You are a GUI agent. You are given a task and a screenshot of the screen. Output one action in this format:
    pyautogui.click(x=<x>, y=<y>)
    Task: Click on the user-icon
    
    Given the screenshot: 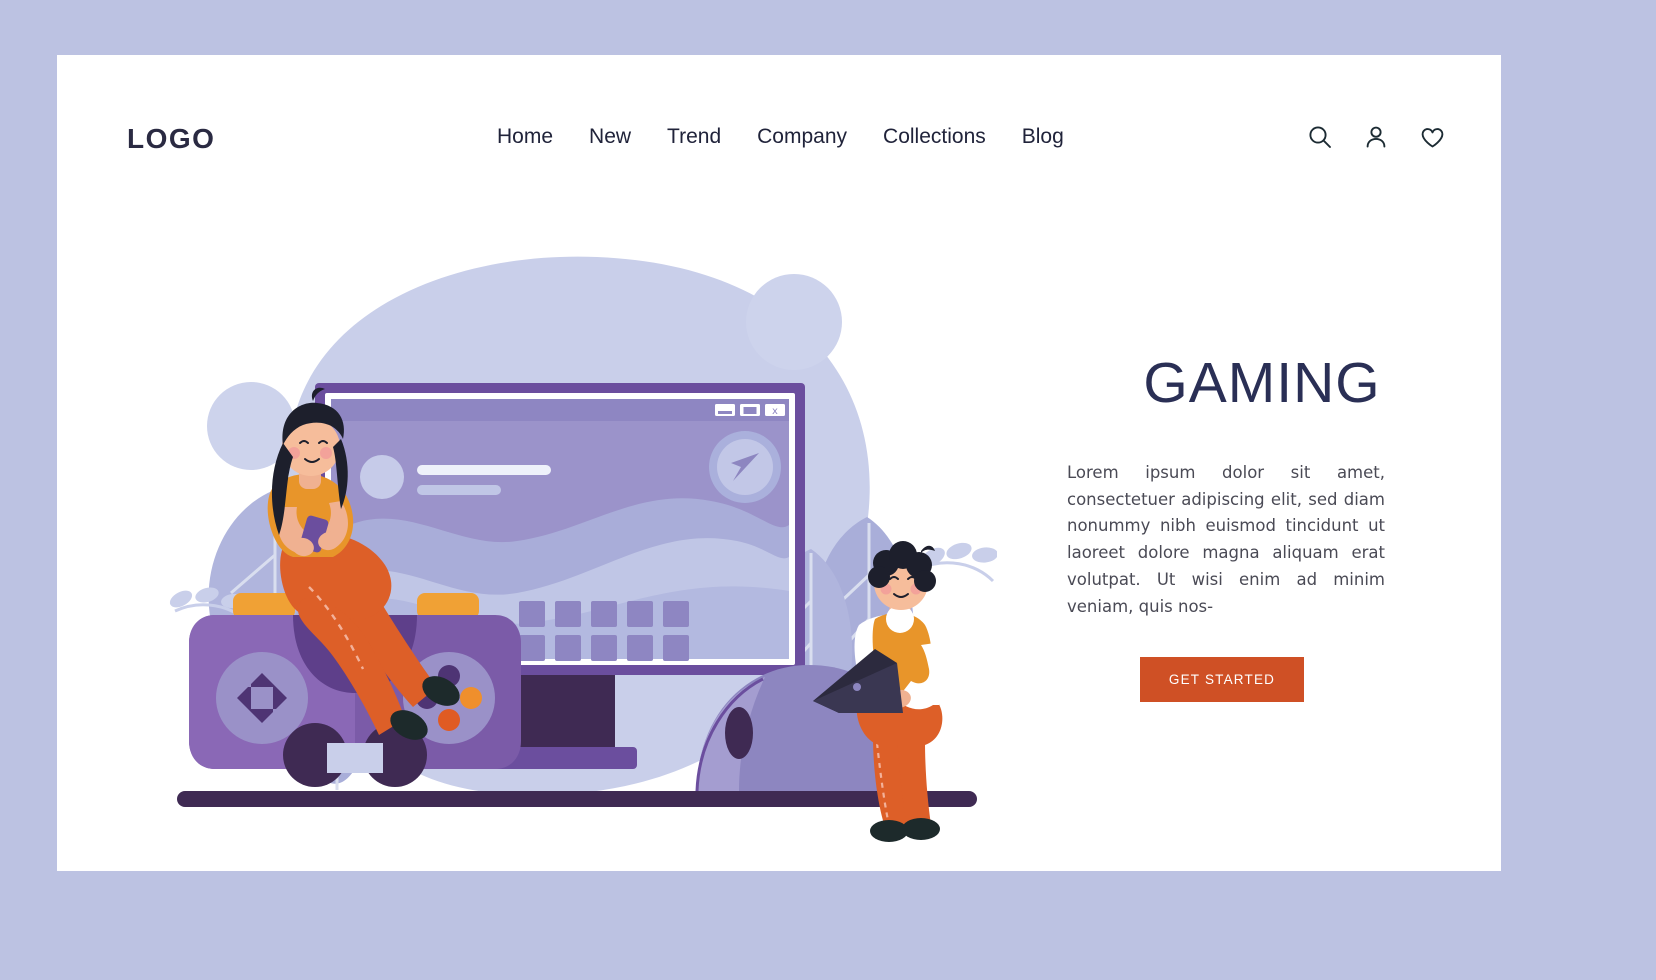 What is the action you would take?
    pyautogui.click(x=1376, y=137)
    